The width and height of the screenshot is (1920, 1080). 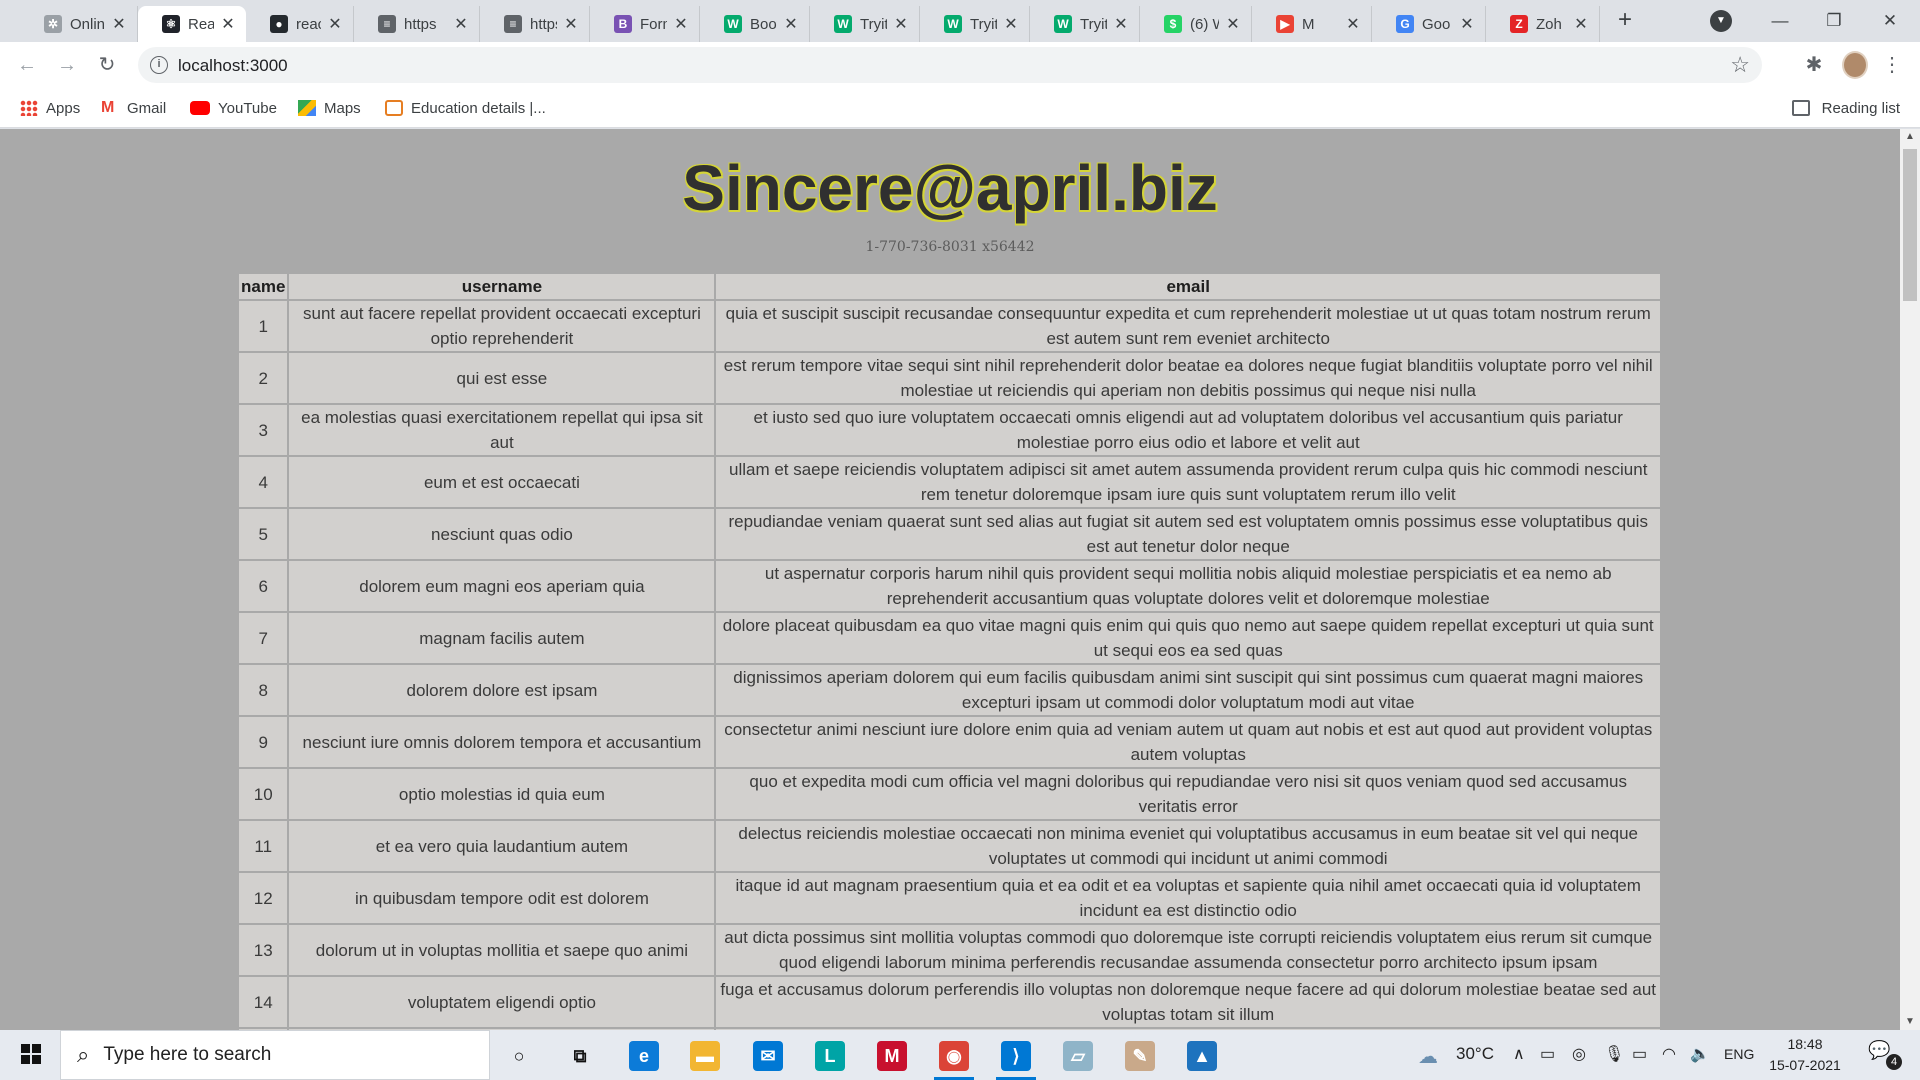 What do you see at coordinates (1312, 24) in the screenshot?
I see `browser-tab: ▶ M ✕` at bounding box center [1312, 24].